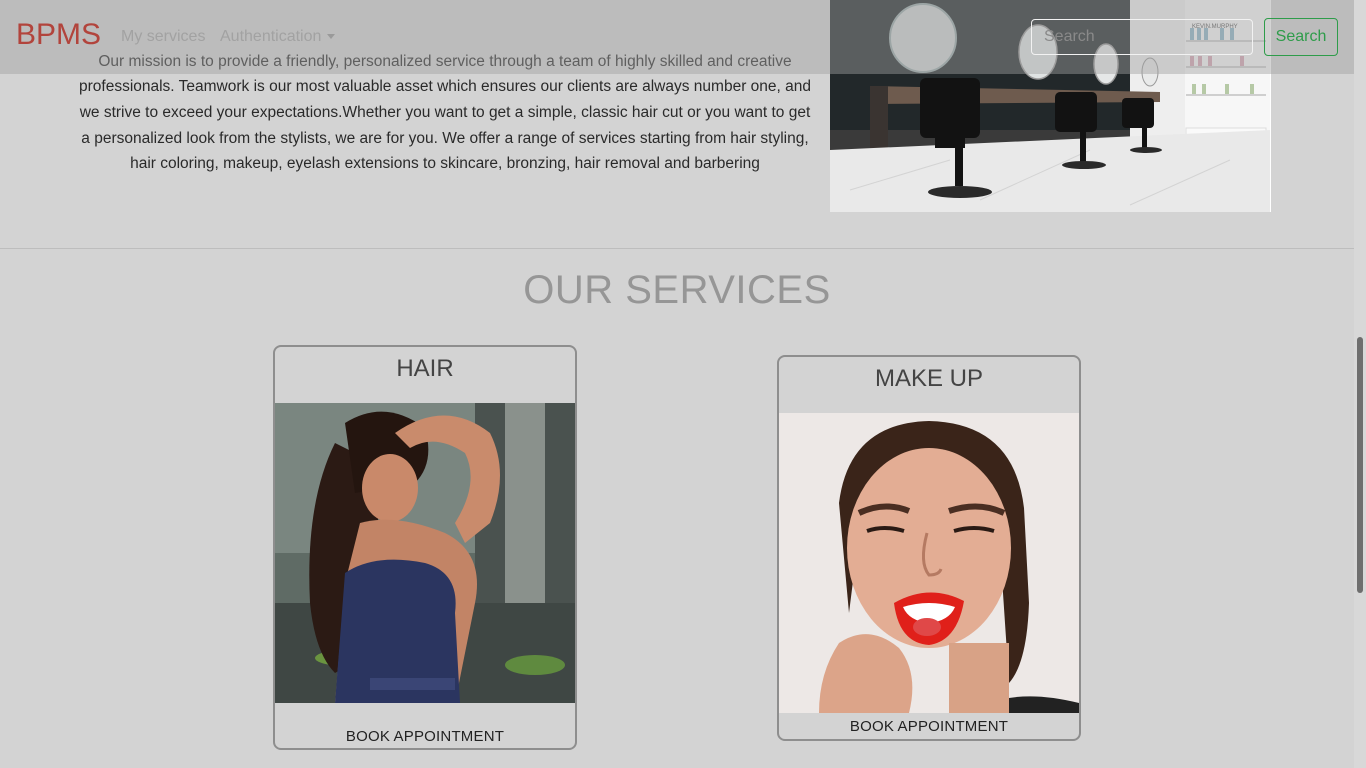 The image size is (1366, 768). I want to click on hair-service-image, so click(425, 553).